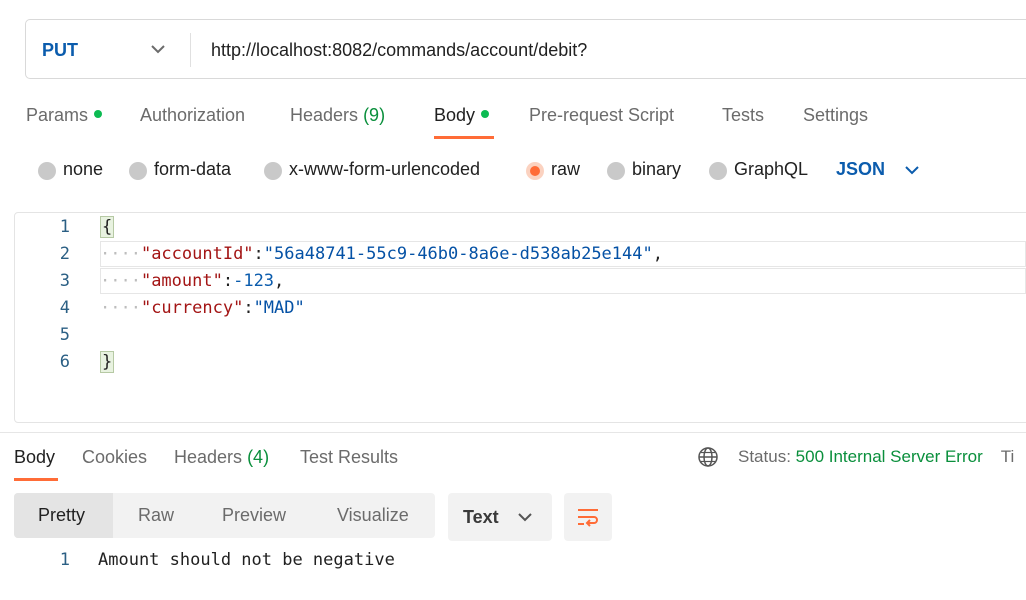  What do you see at coordinates (114, 457) in the screenshot?
I see `response-tab-cookies: Cookies` at bounding box center [114, 457].